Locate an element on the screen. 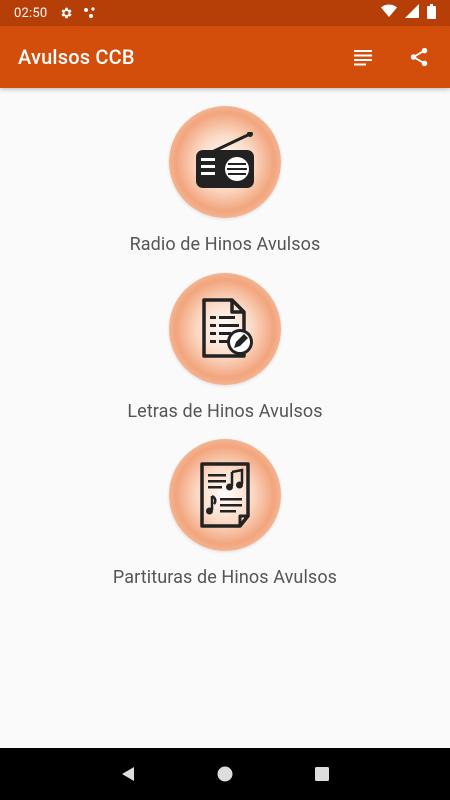 The width and height of the screenshot is (450, 800). radio-icon is located at coordinates (225, 160).